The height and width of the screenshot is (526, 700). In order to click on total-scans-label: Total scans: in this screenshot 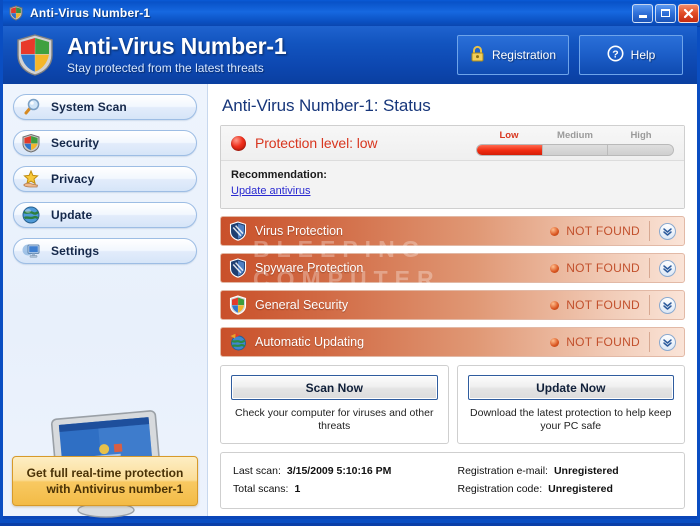, I will do `click(261, 489)`.